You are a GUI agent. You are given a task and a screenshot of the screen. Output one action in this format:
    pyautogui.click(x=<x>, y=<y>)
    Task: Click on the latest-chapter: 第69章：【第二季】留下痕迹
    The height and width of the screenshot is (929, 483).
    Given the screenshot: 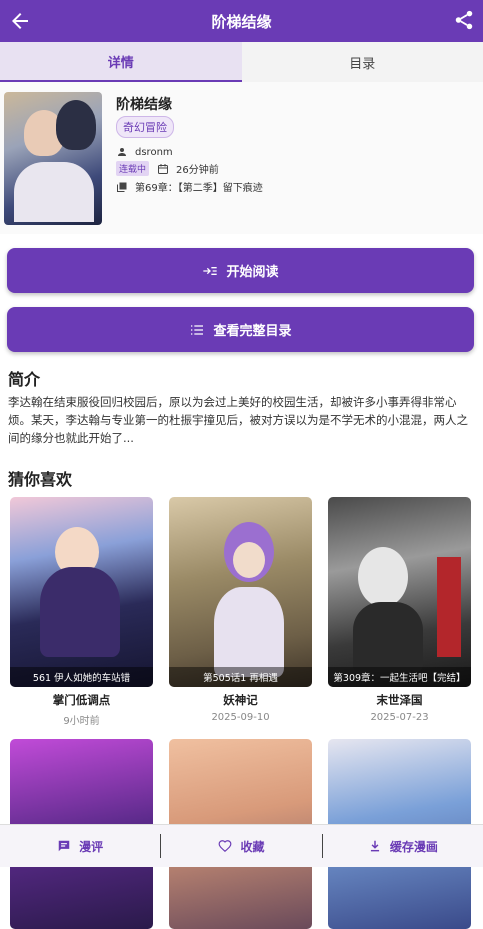 What is the action you would take?
    pyautogui.click(x=199, y=186)
    